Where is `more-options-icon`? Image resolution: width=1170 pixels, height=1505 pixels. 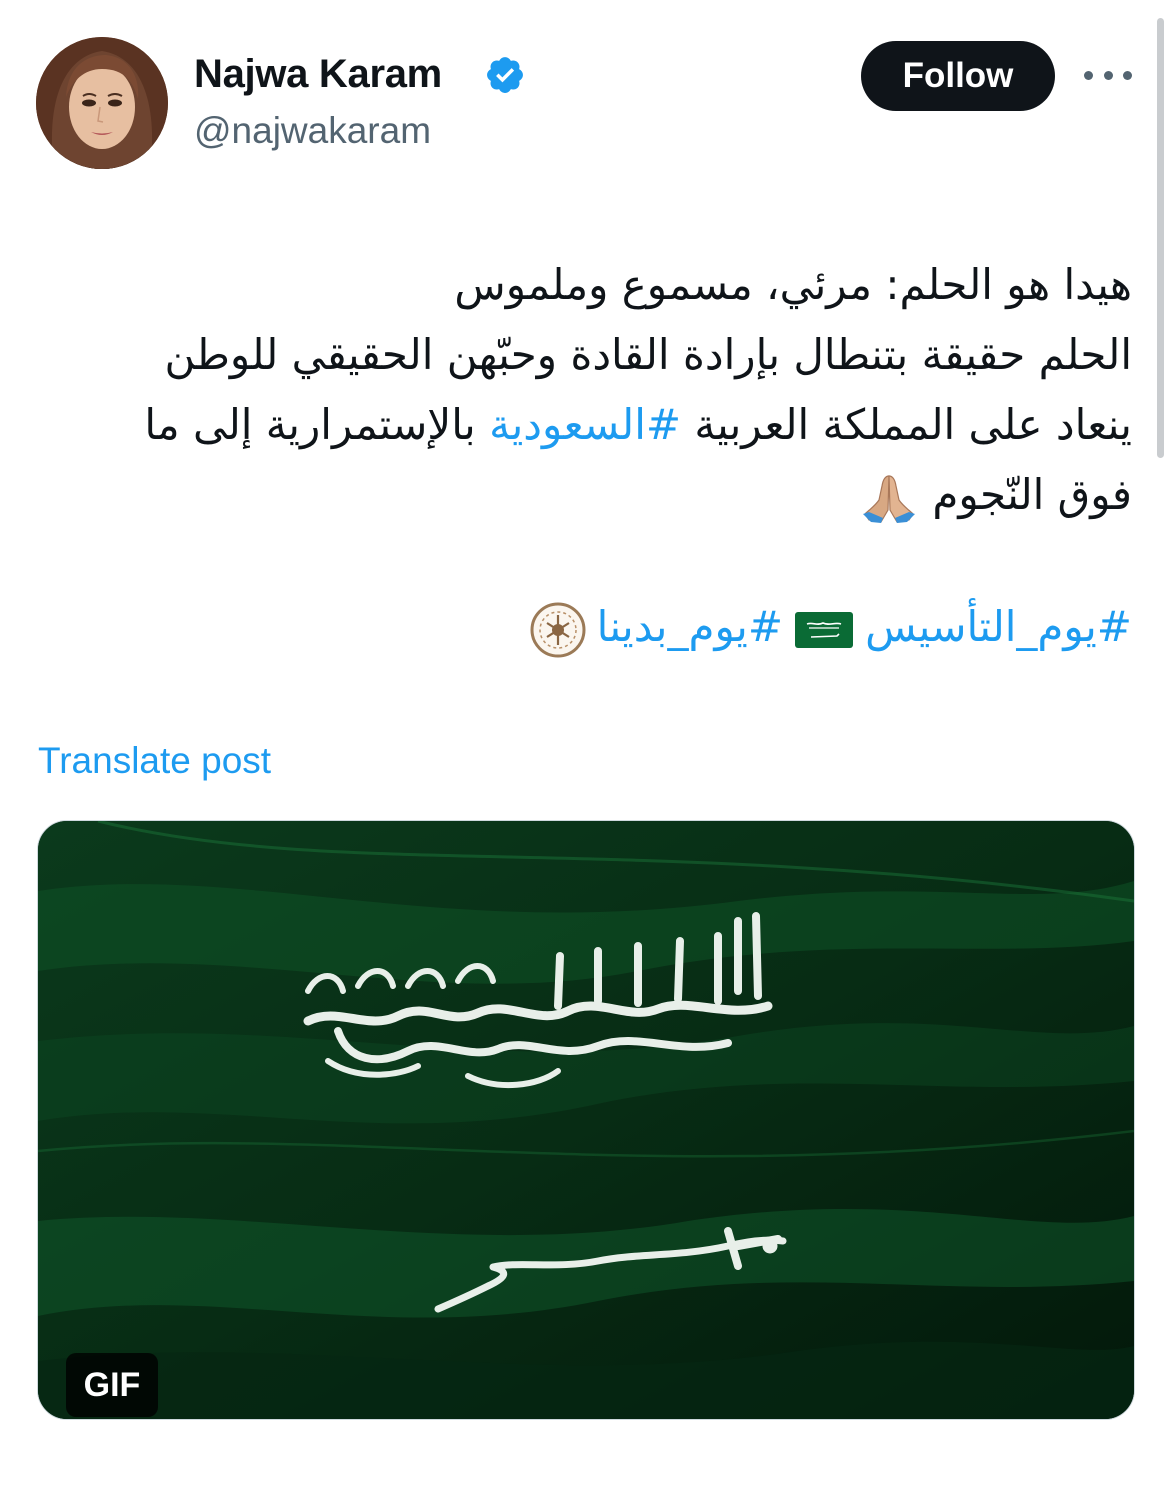
more-options-icon is located at coordinates (1108, 75).